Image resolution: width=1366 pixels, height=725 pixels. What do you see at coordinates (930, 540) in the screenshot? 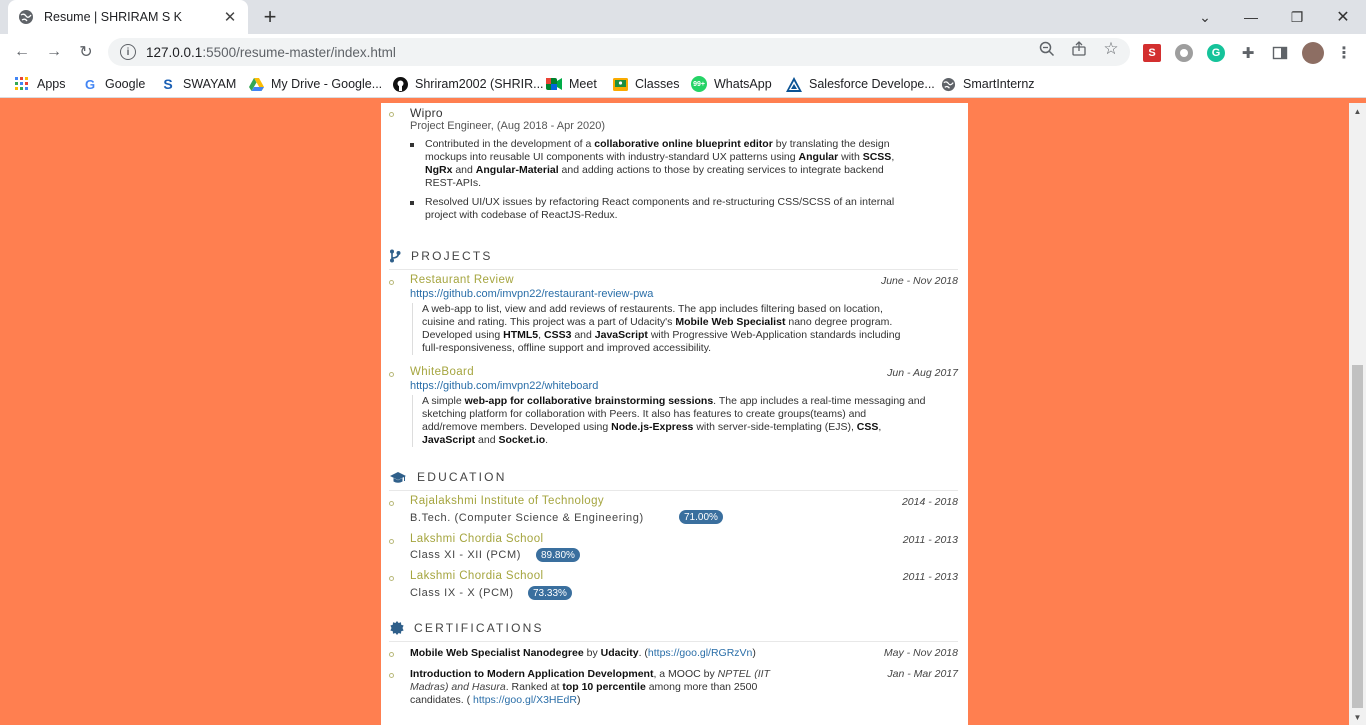
I see `education-date: 2011 - 2013` at bounding box center [930, 540].